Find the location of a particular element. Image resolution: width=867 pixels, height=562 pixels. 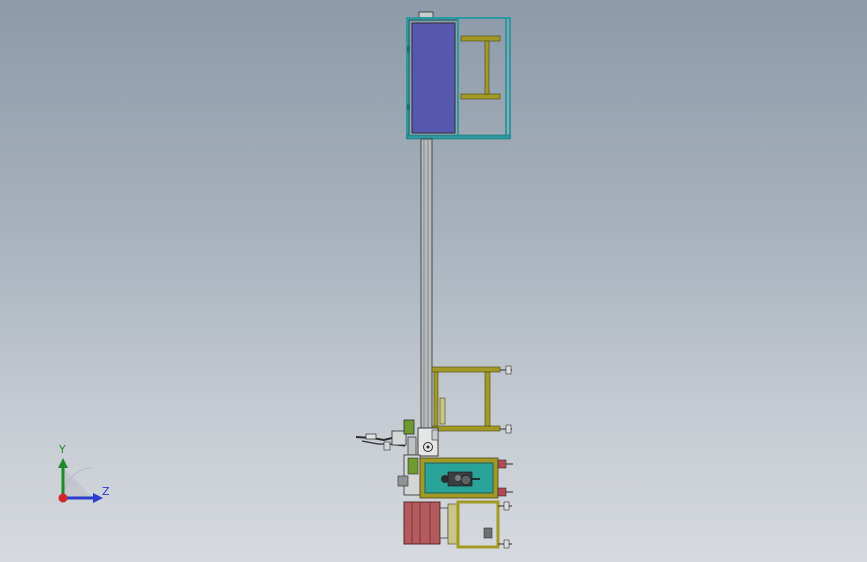

middle-olive-frame is located at coordinates (471, 399).